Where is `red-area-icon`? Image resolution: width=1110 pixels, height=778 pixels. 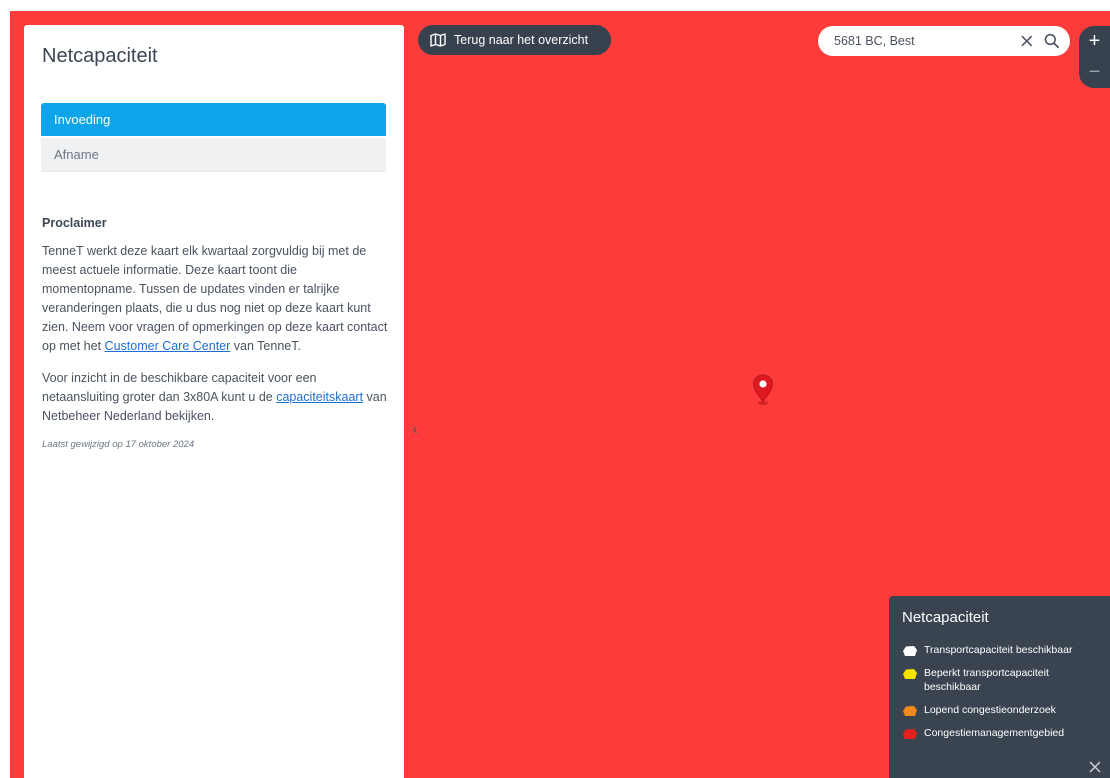 red-area-icon is located at coordinates (910, 734).